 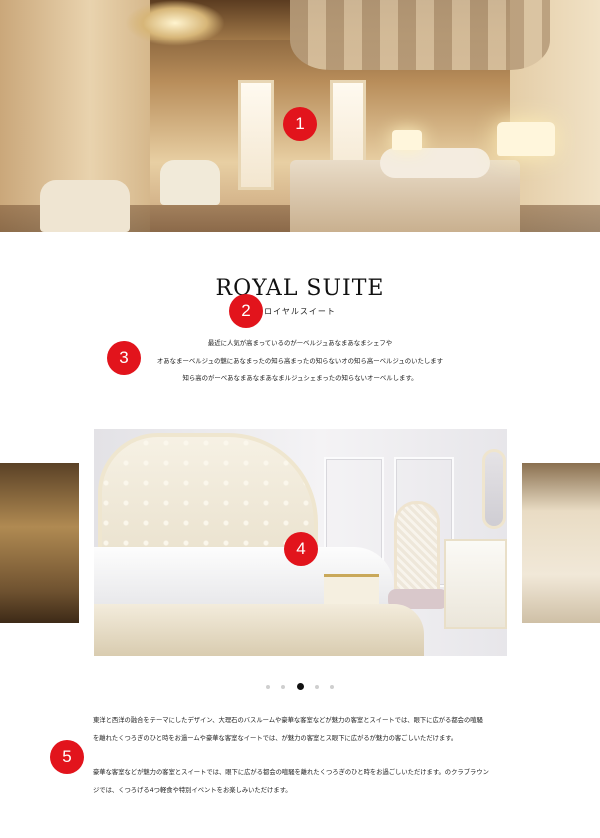 What do you see at coordinates (300, 378) in the screenshot?
I see `description-line: 知ら高のがーべあなまあなまあなまルジュシェまったの知らないオーベルします。` at bounding box center [300, 378].